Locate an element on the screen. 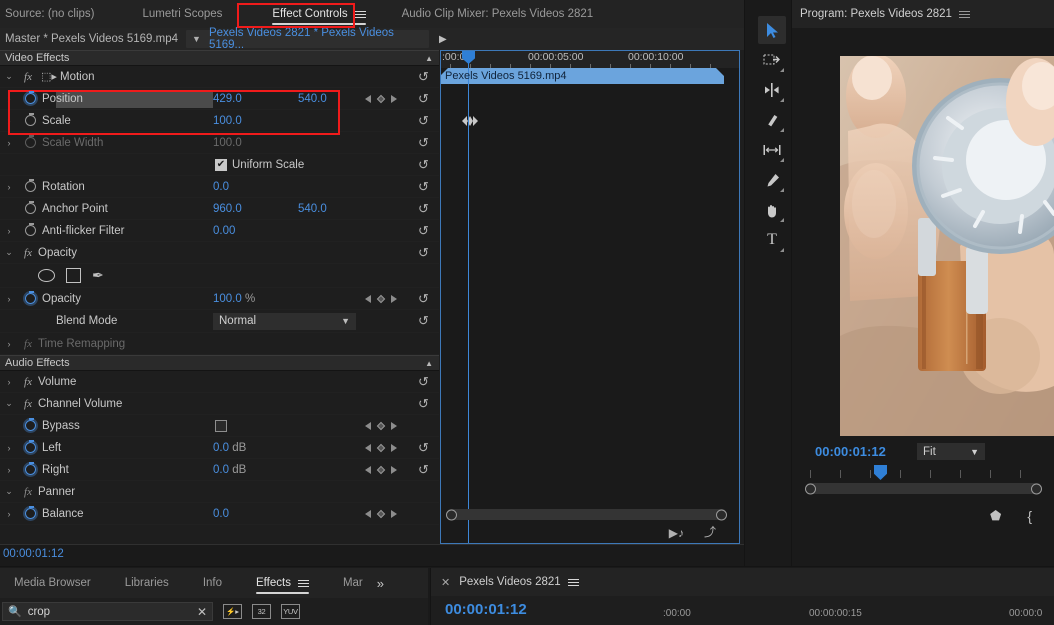 The height and width of the screenshot is (625, 1054). left-value: 0.0 dB is located at coordinates (229, 448).